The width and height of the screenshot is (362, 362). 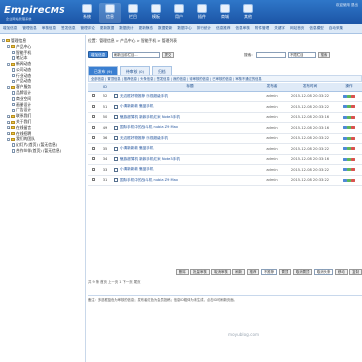 I want to click on status-tab: 归档, so click(x=161, y=70).